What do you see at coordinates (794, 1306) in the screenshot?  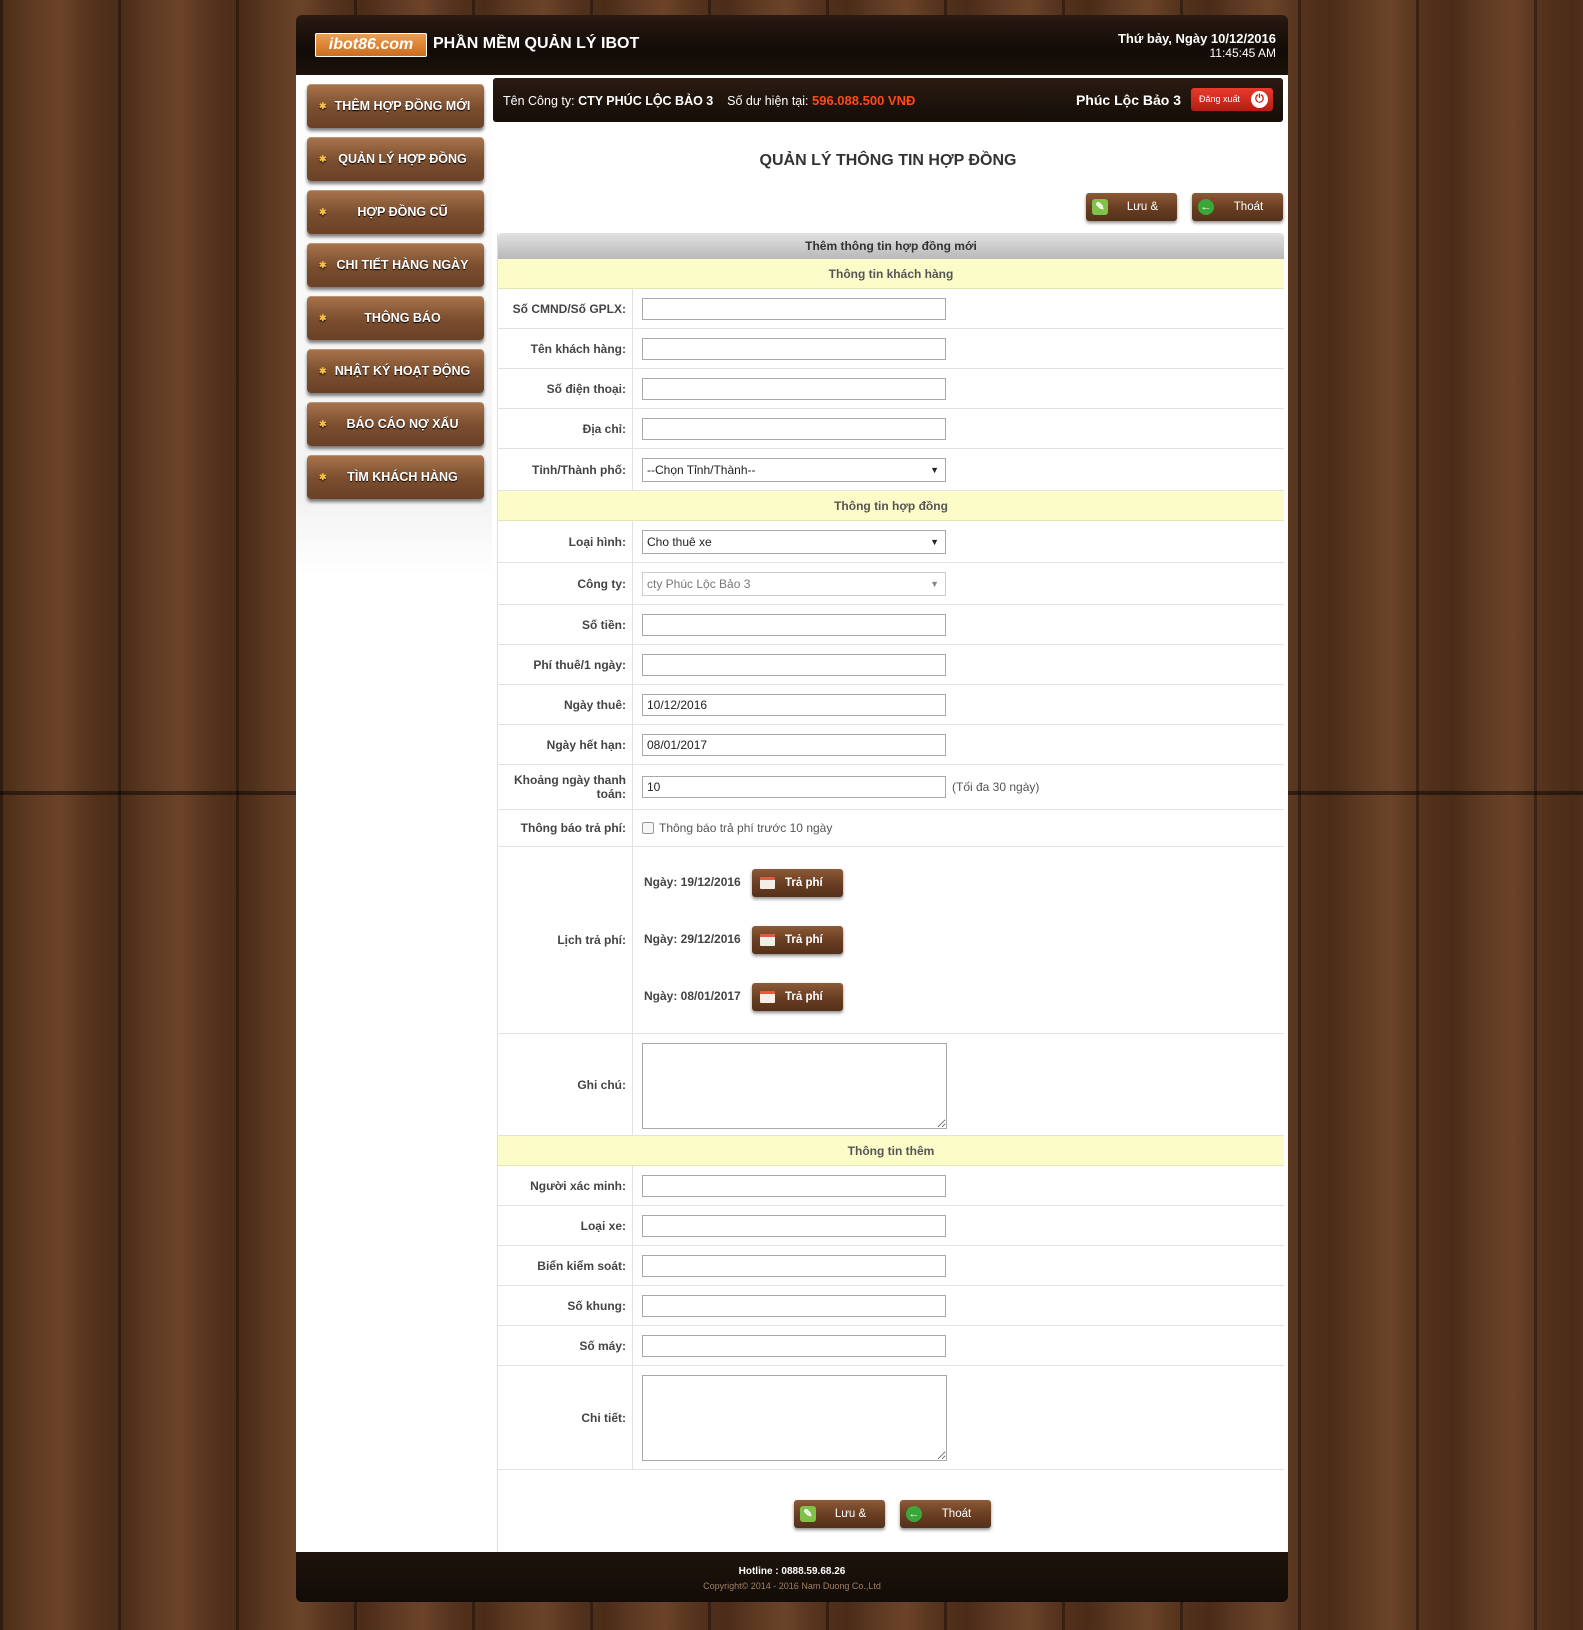 I see `frame-no-input` at bounding box center [794, 1306].